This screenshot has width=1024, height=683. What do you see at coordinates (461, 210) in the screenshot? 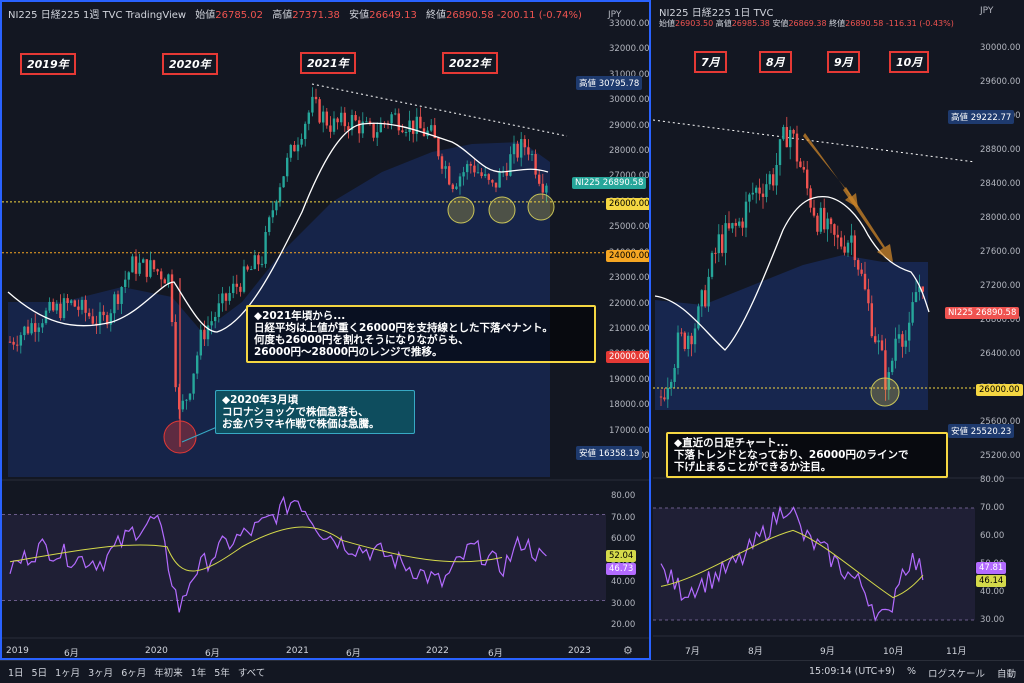
I see `support-touch-circle` at bounding box center [461, 210].